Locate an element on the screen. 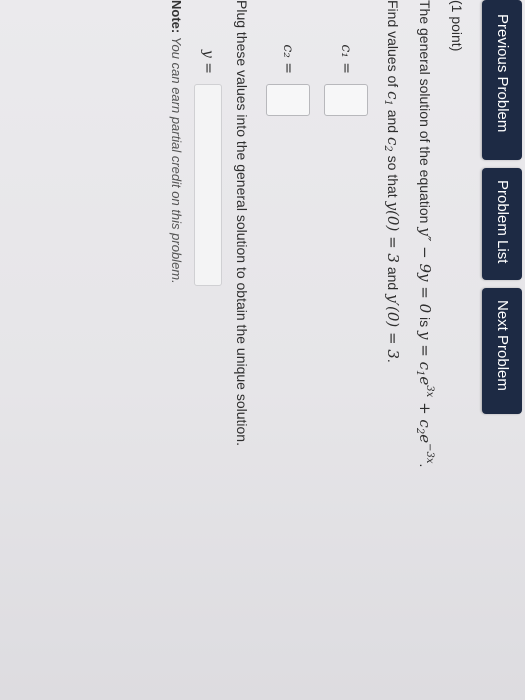  c2-label: c₂ = is located at coordinates (288, 59).